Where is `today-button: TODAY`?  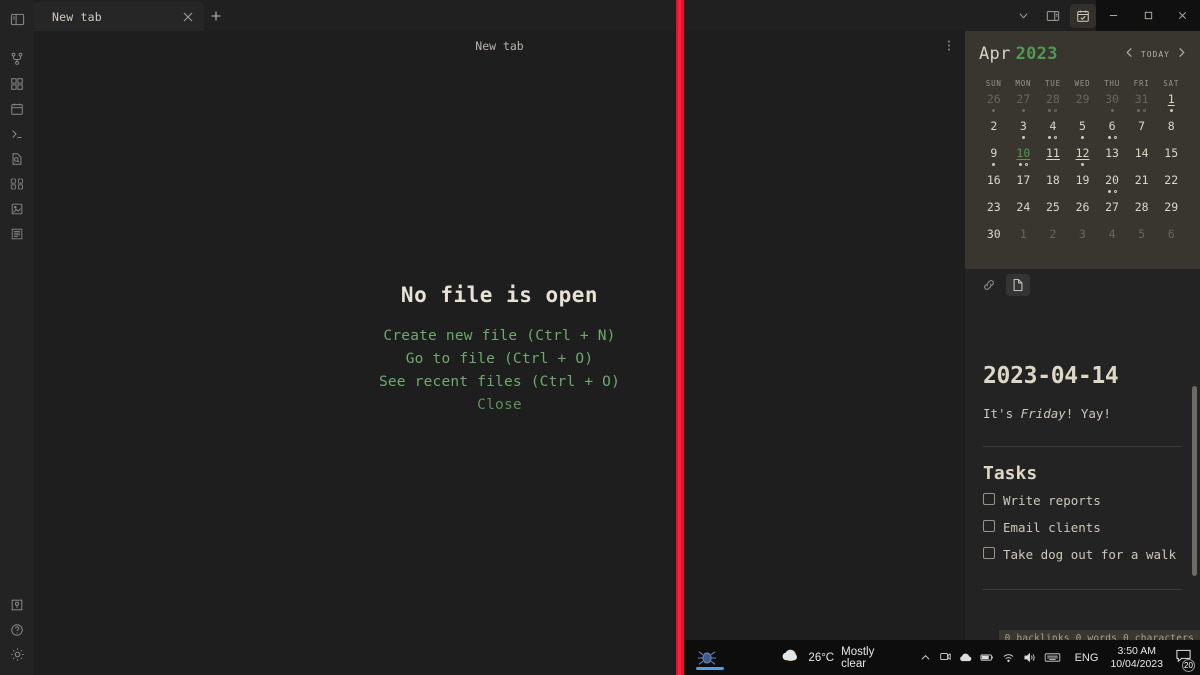
today-button: TODAY is located at coordinates (1155, 54).